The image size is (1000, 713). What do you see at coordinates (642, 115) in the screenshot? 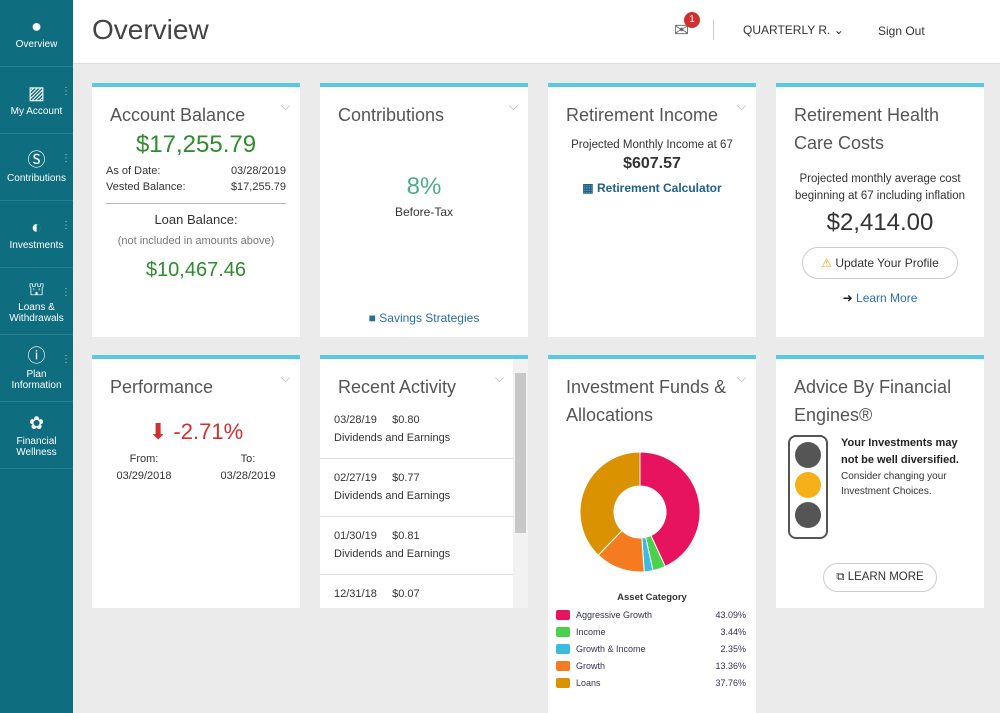
I see `card-title: Retirement Income` at bounding box center [642, 115].